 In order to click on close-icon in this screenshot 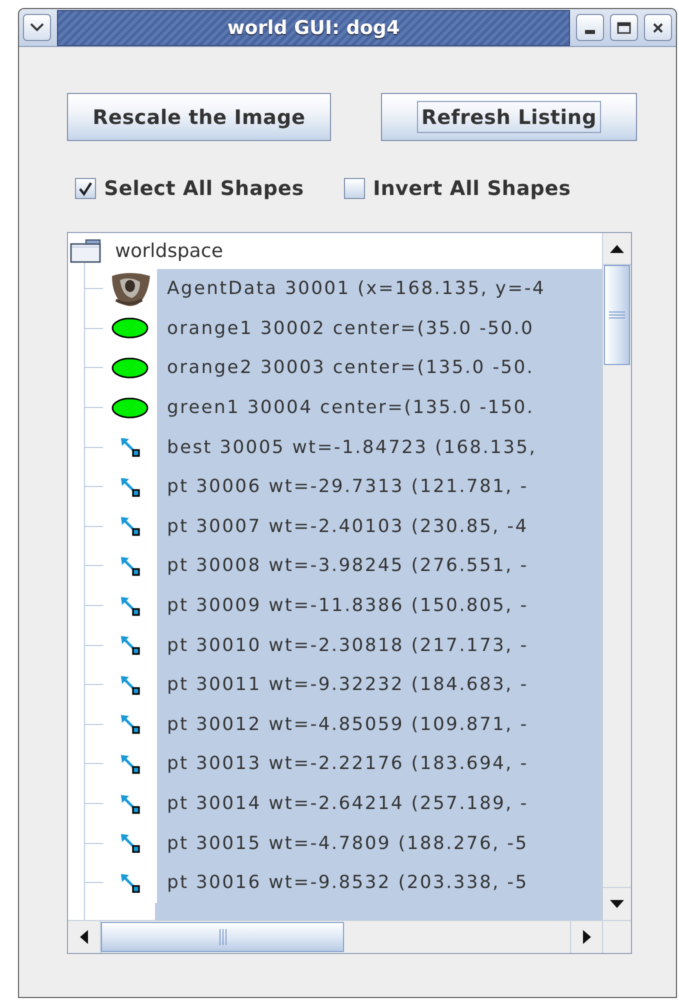, I will do `click(658, 28)`.